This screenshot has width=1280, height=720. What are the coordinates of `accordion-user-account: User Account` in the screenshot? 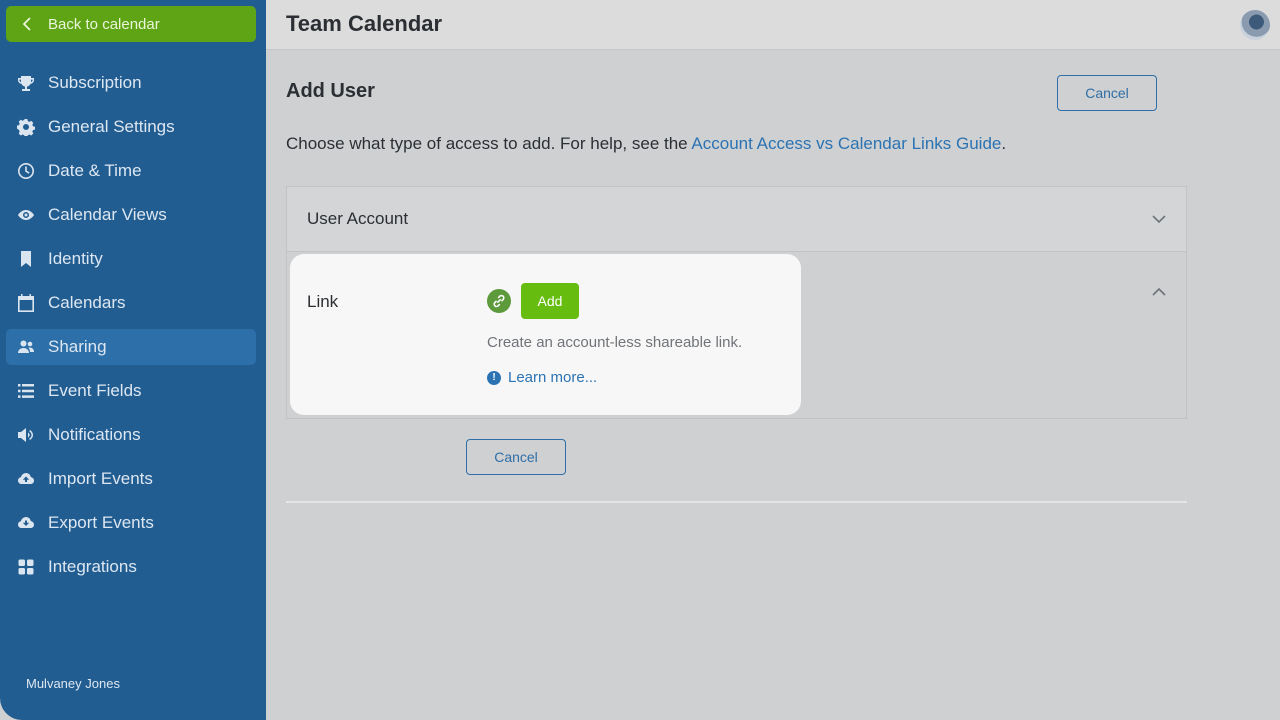 It's located at (736, 219).